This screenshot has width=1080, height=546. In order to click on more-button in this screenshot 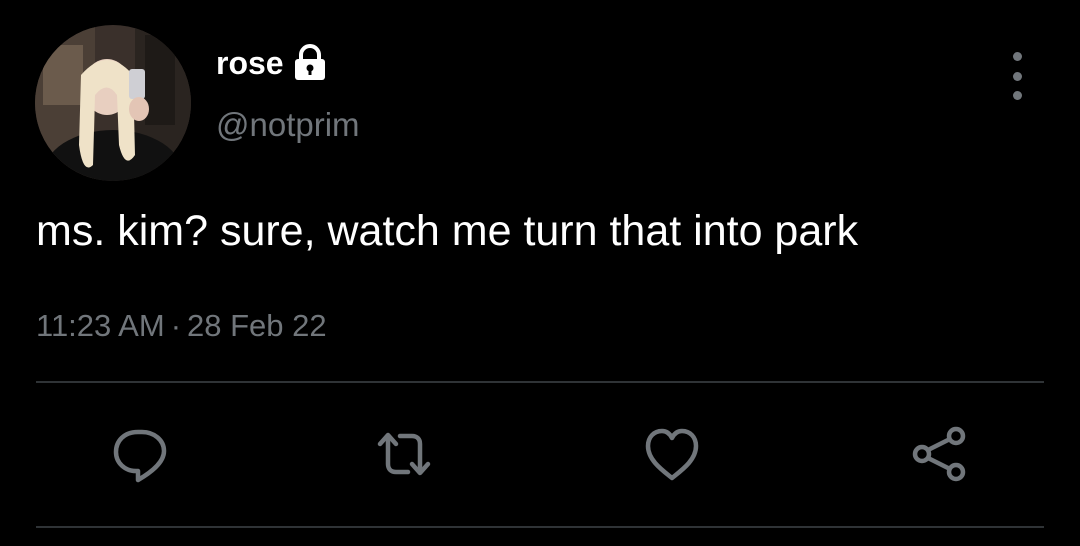, I will do `click(1017, 76)`.